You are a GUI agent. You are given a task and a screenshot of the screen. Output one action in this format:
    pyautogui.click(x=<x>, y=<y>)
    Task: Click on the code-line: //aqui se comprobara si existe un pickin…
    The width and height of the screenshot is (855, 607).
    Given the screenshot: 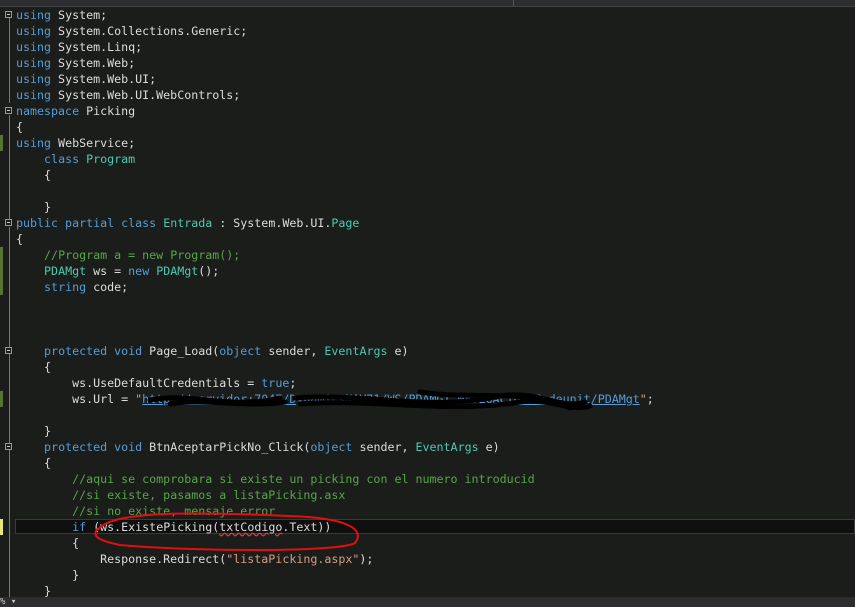 What is the action you would take?
    pyautogui.click(x=275, y=479)
    